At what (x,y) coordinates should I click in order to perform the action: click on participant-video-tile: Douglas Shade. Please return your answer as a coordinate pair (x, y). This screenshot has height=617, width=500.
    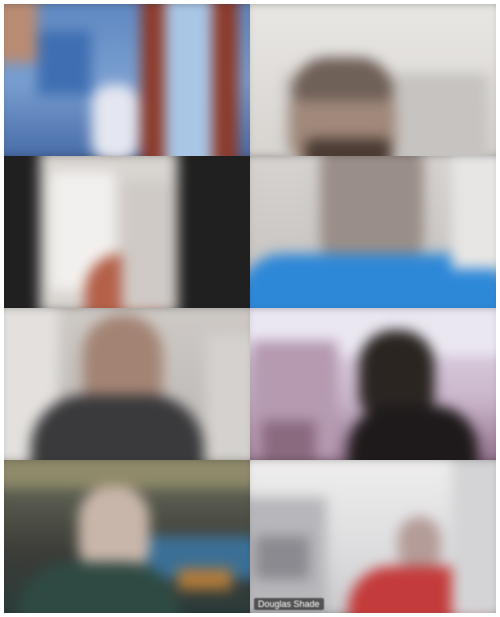
    Looking at the image, I should click on (373, 536).